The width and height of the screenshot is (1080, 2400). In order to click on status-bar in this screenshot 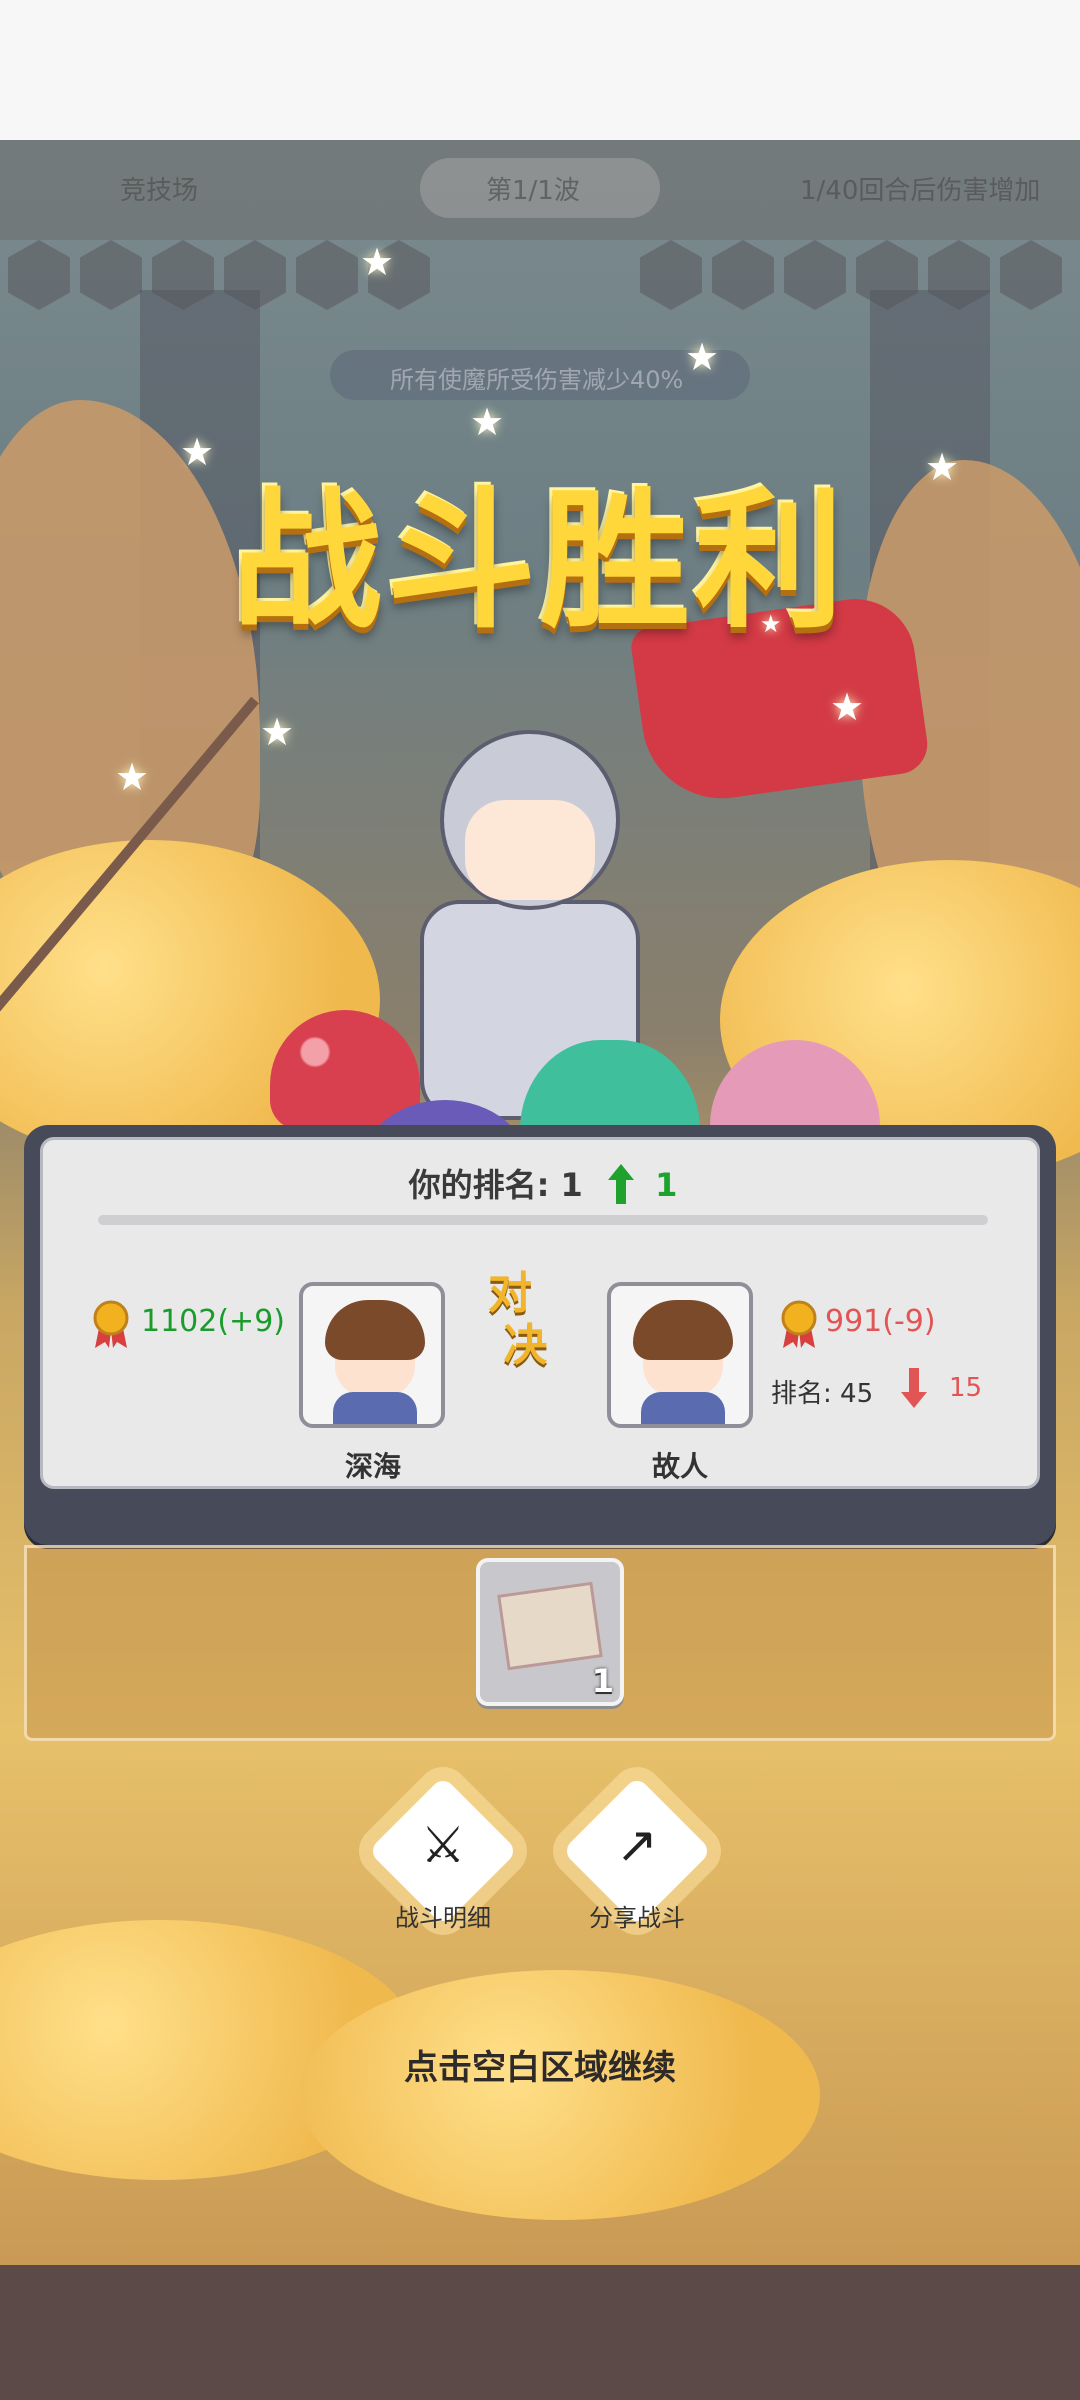, I will do `click(540, 70)`.